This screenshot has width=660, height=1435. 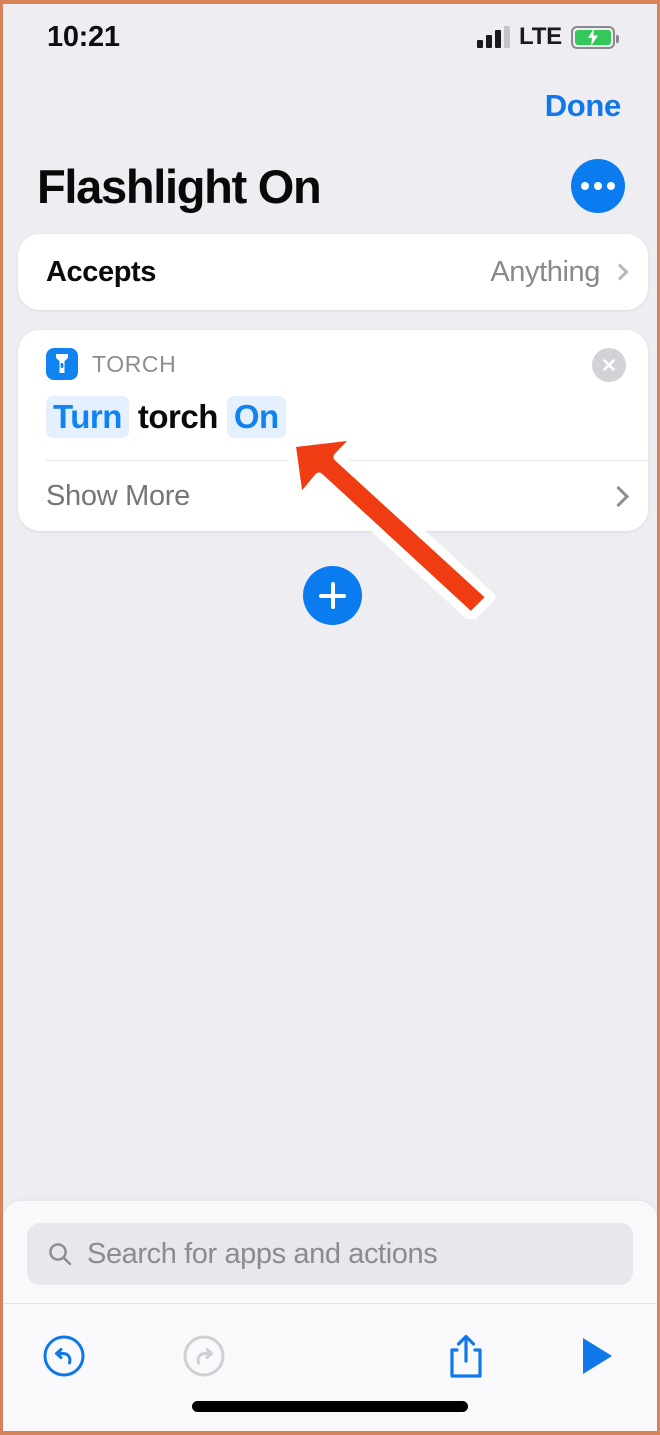 What do you see at coordinates (330, 1406) in the screenshot?
I see `home-indicator` at bounding box center [330, 1406].